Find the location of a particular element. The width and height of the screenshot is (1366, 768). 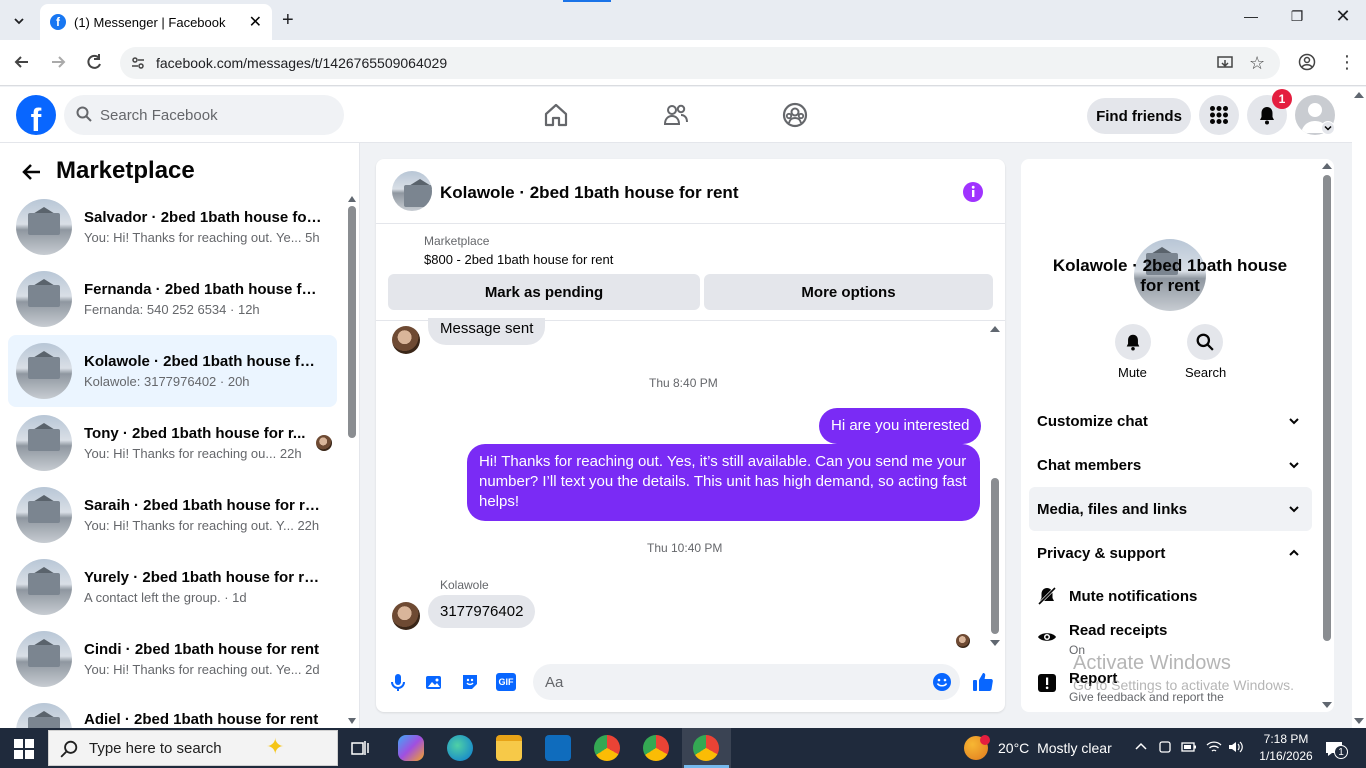

info-scrollbar is located at coordinates (1327, 435).